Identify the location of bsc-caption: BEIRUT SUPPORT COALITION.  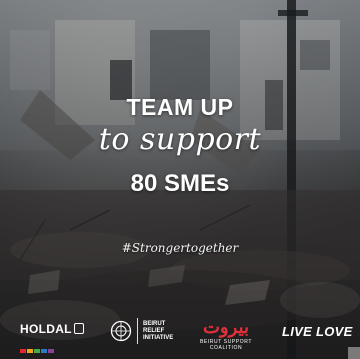
(226, 345).